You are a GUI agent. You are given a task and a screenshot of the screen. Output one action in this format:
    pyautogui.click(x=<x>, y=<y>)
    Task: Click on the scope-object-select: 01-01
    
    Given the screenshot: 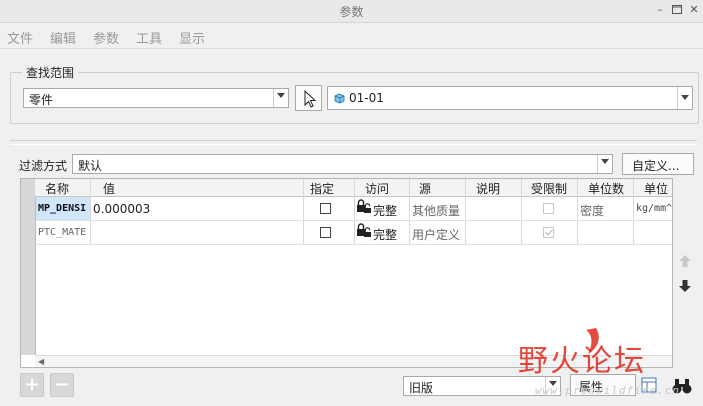 What is the action you would take?
    pyautogui.click(x=510, y=98)
    